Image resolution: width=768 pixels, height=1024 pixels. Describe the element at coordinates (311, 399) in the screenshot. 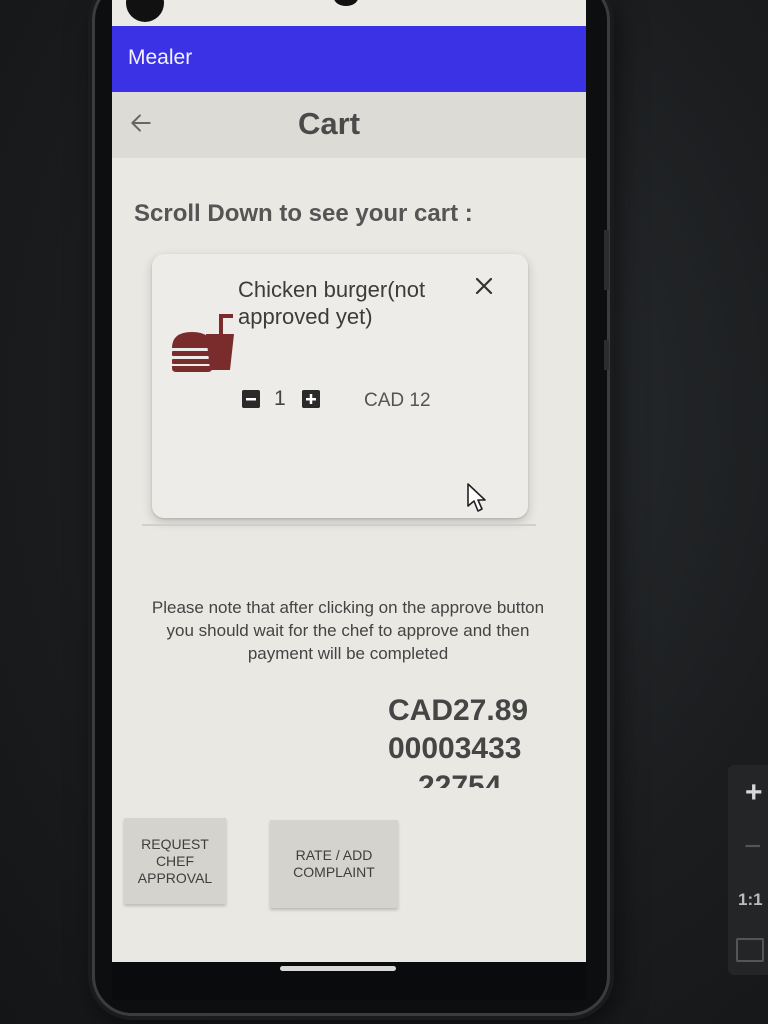

I see `quantity-increase-button` at that location.